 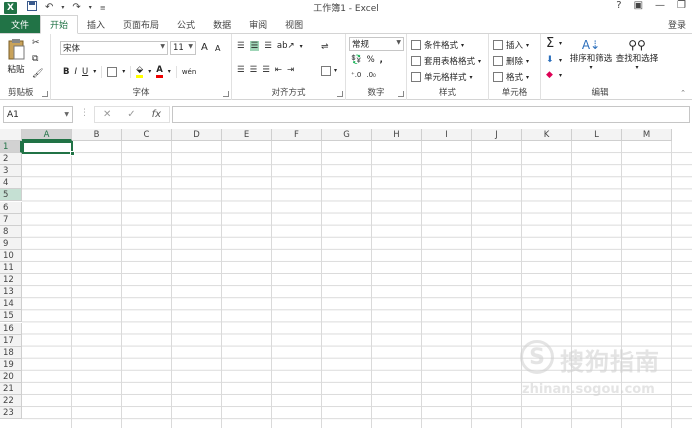 What do you see at coordinates (294, 24) in the screenshot?
I see `tab-view: 视图` at bounding box center [294, 24].